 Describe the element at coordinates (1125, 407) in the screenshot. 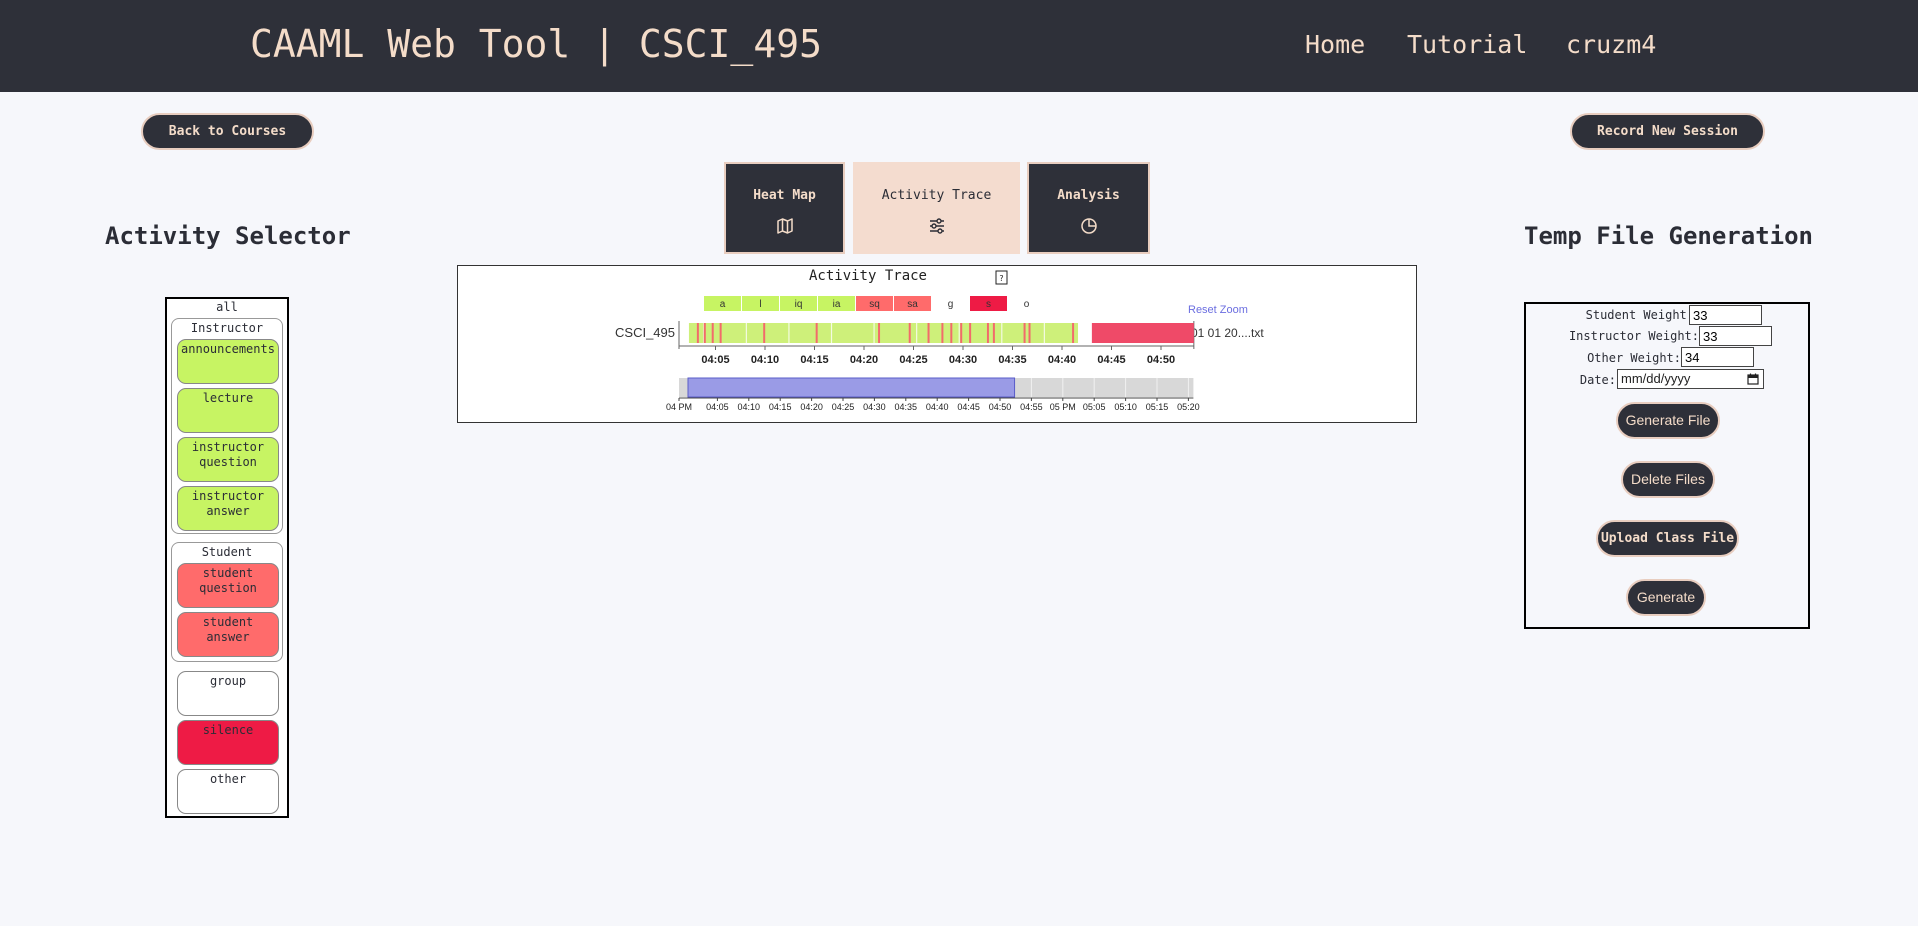

I see `brush-tick-label: 05:10` at that location.